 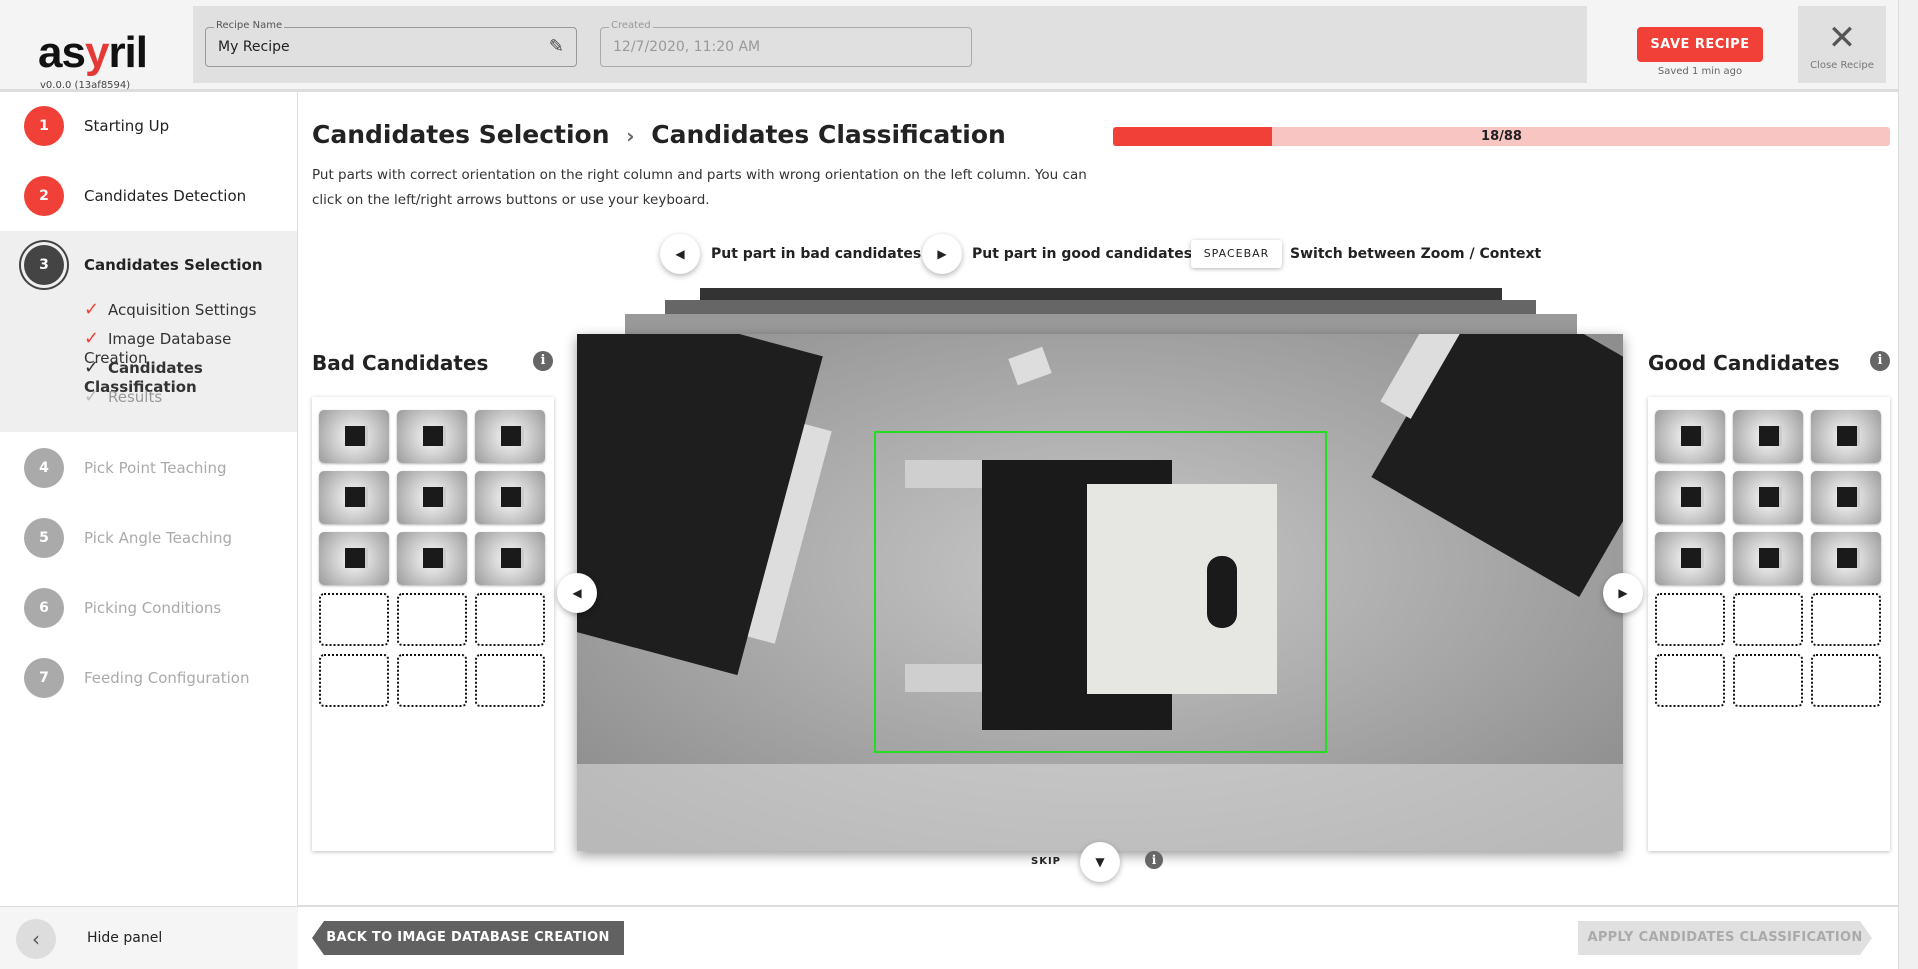 I want to click on created-field: Created 12/7/2020, 11:20 AM, so click(x=786, y=43).